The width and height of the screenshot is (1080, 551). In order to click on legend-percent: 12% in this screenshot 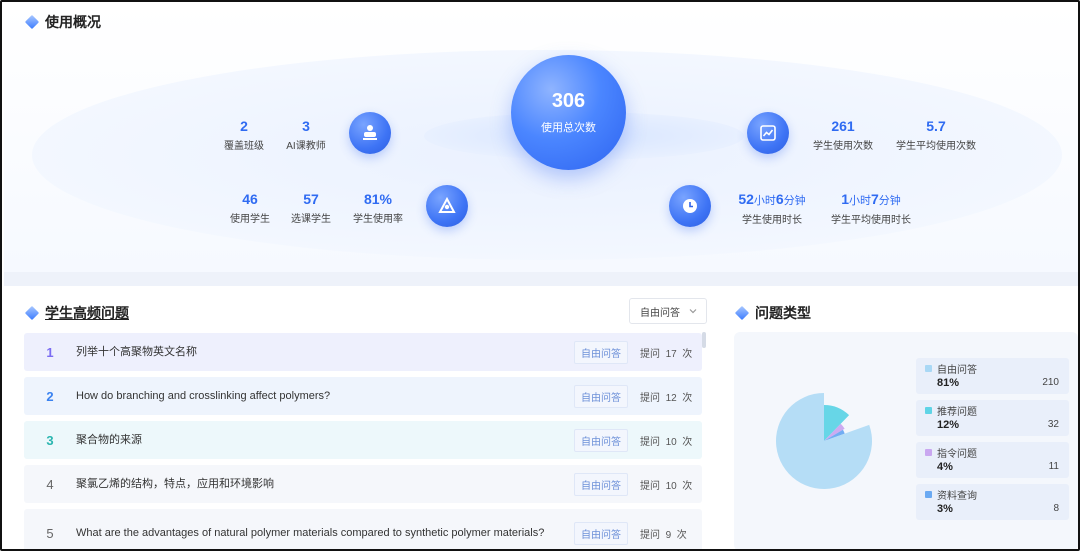, I will do `click(948, 425)`.